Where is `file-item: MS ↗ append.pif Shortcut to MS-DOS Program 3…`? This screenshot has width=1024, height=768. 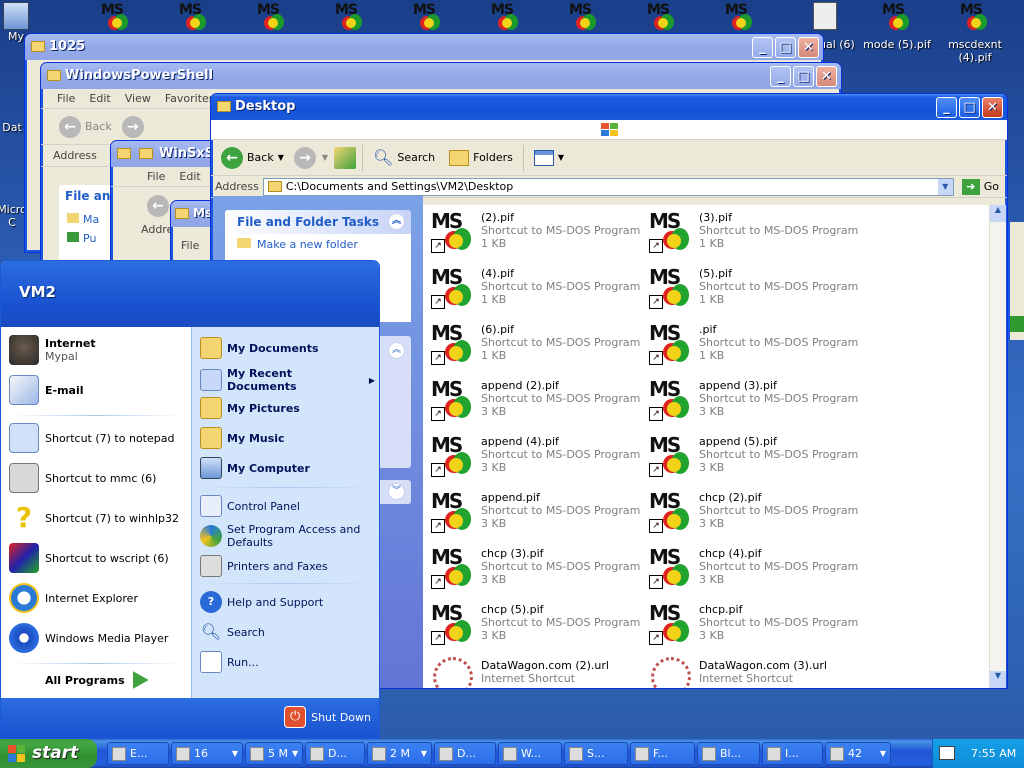 file-item: MS ↗ append.pif Shortcut to MS-DOS Program 3… is located at coordinates (534, 515).